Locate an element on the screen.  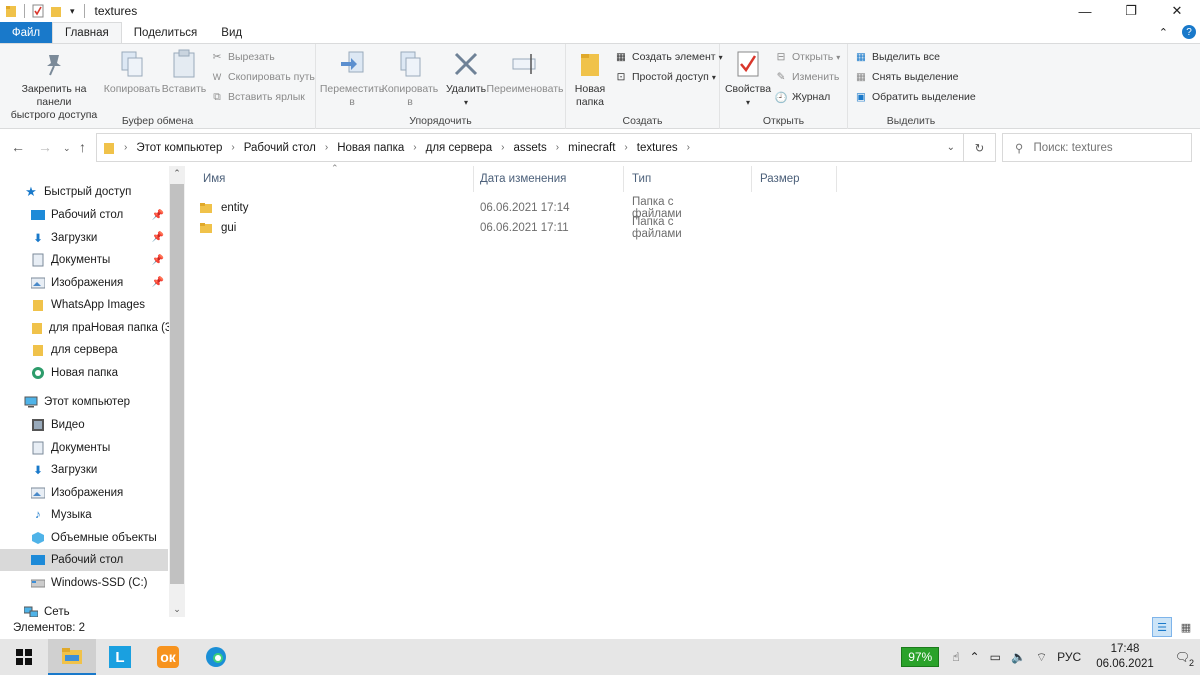
tab-share: Поделиться is located at coordinates (166, 32).